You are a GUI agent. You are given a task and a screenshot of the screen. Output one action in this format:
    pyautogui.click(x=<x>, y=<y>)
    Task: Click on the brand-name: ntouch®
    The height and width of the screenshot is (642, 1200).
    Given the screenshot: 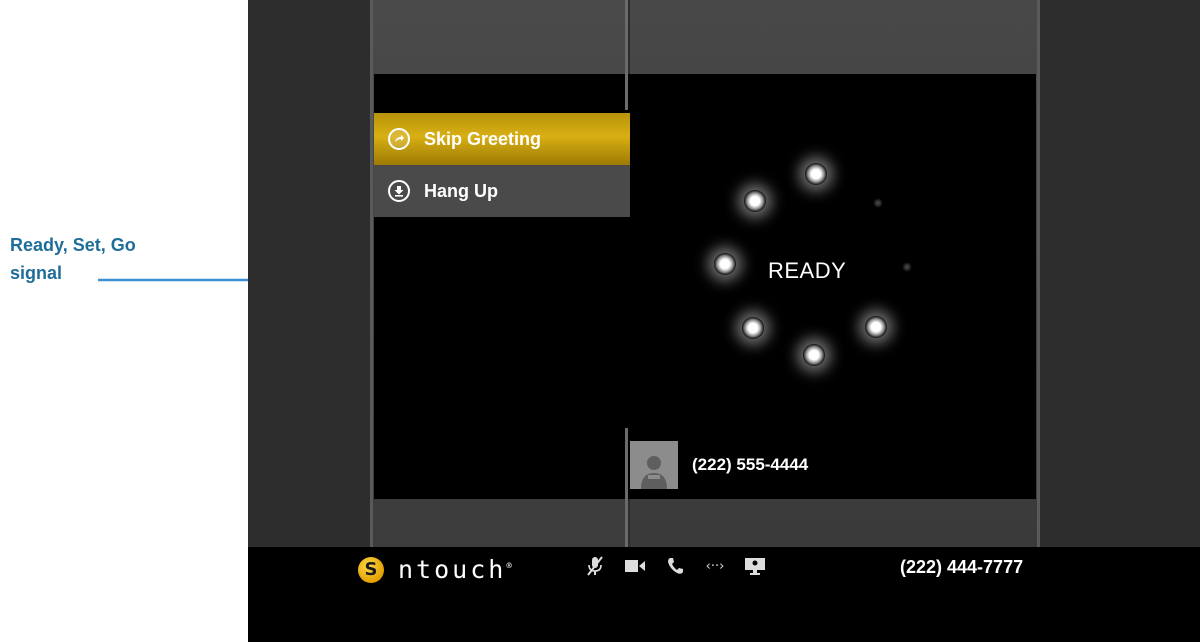 What is the action you would take?
    pyautogui.click(x=455, y=569)
    